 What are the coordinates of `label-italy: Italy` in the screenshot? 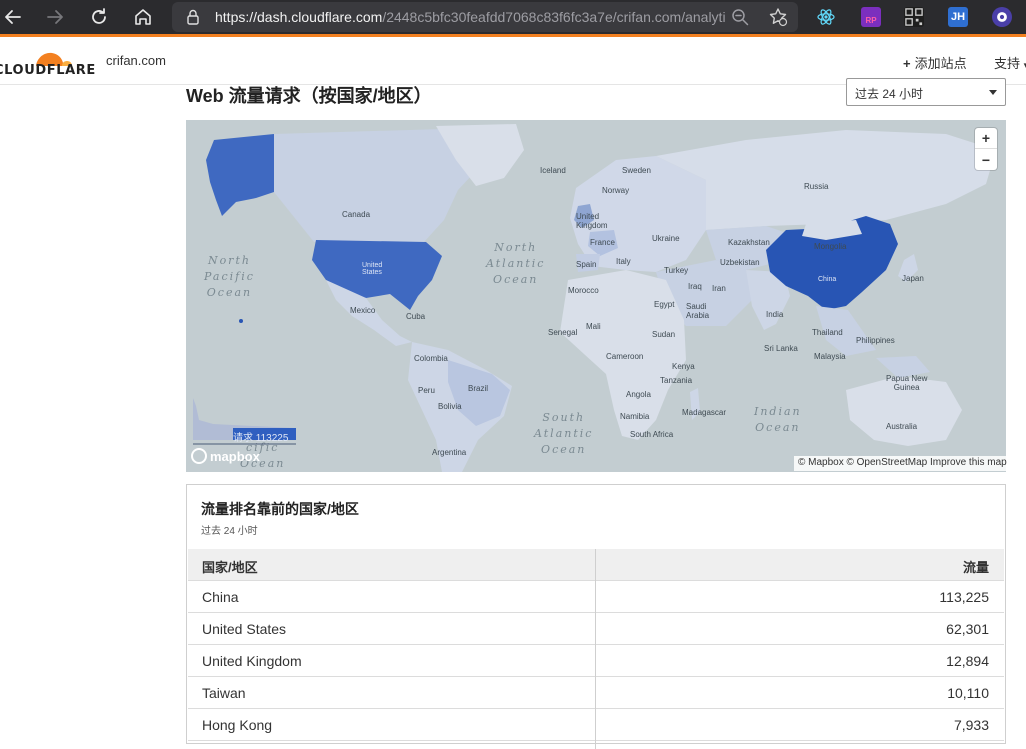 It's located at (623, 261).